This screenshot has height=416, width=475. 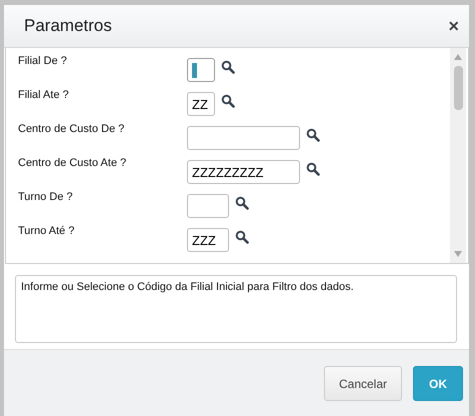 What do you see at coordinates (208, 240) in the screenshot?
I see `input-field: ZZZ` at bounding box center [208, 240].